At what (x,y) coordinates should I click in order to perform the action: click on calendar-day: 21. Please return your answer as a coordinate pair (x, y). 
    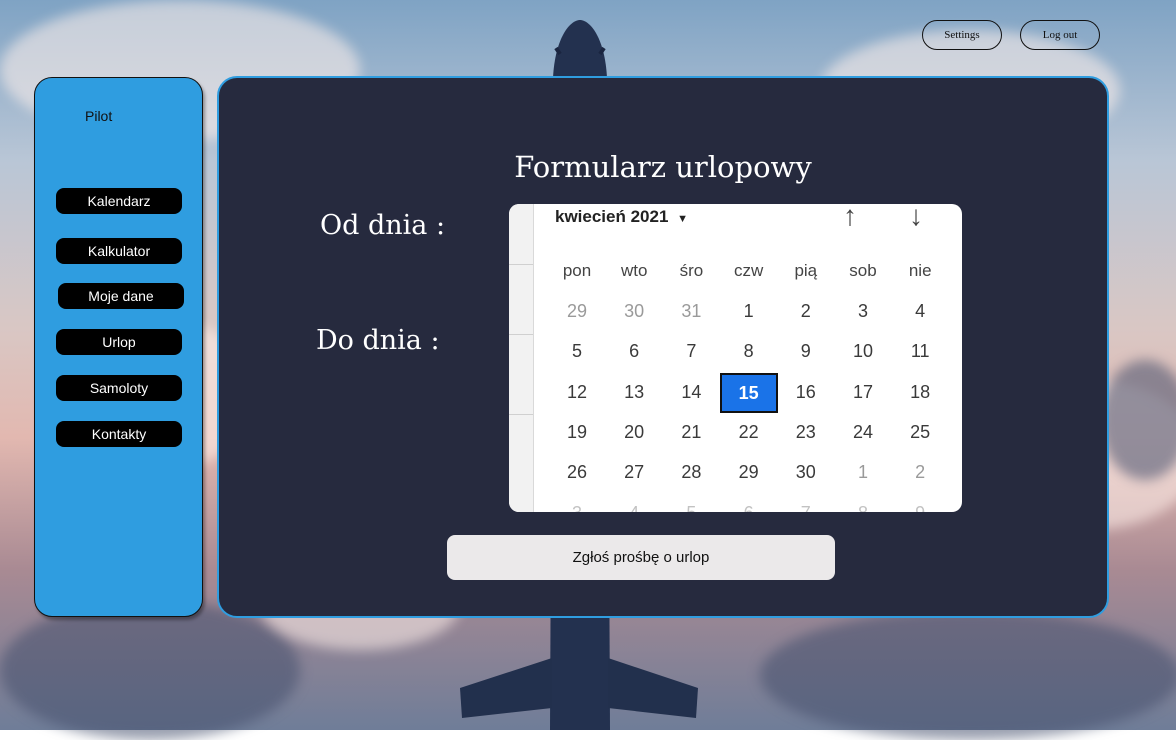
    Looking at the image, I should click on (691, 432).